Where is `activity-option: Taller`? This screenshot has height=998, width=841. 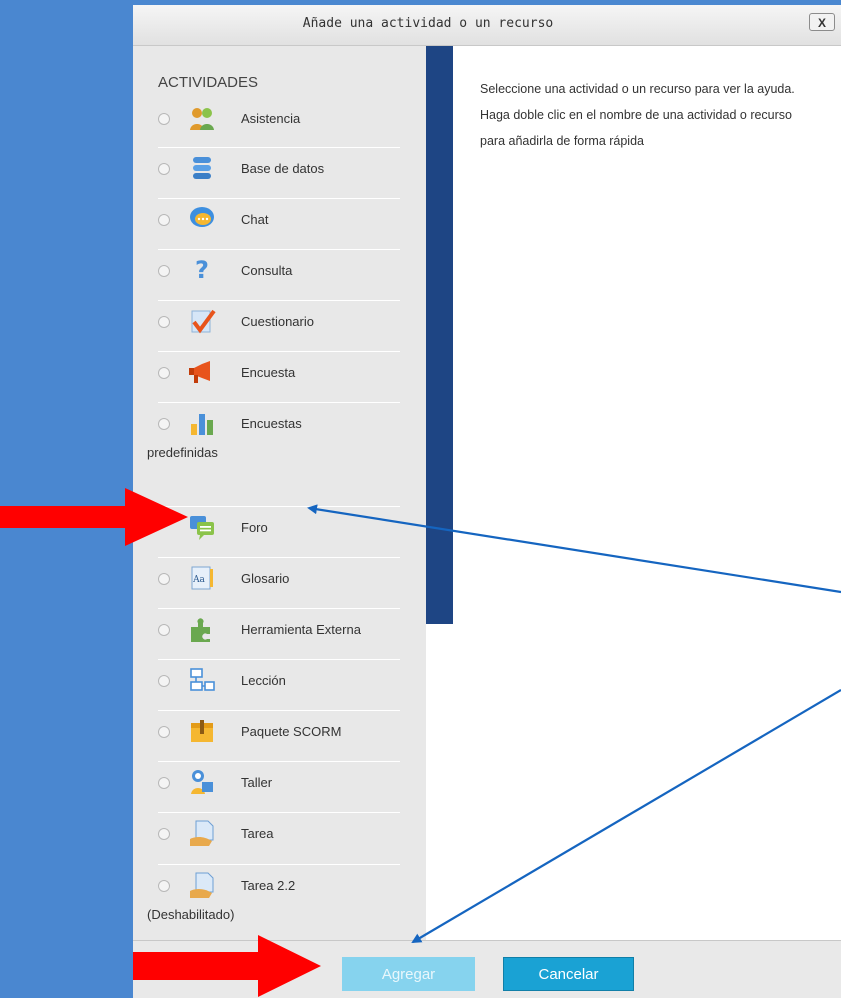 activity-option: Taller is located at coordinates (279, 787).